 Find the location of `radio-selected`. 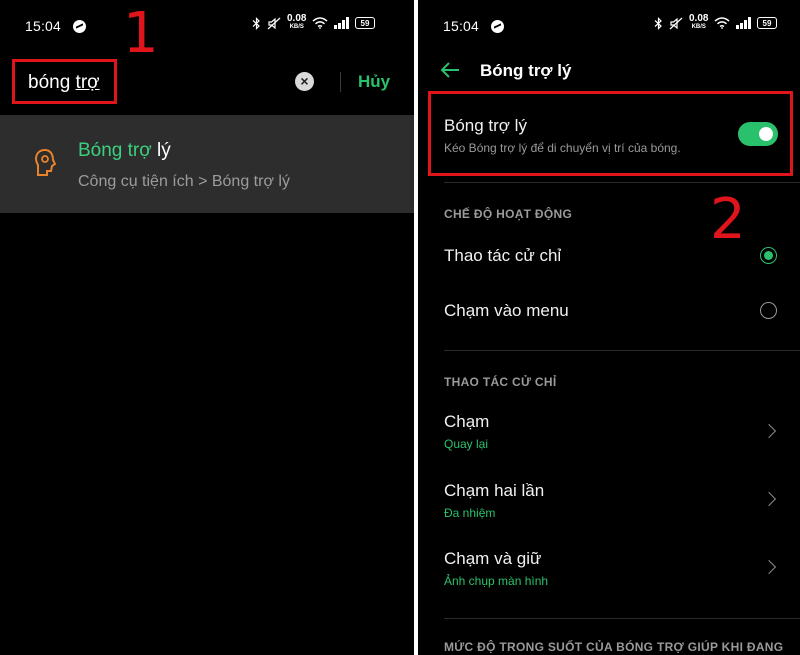

radio-selected is located at coordinates (768, 255).